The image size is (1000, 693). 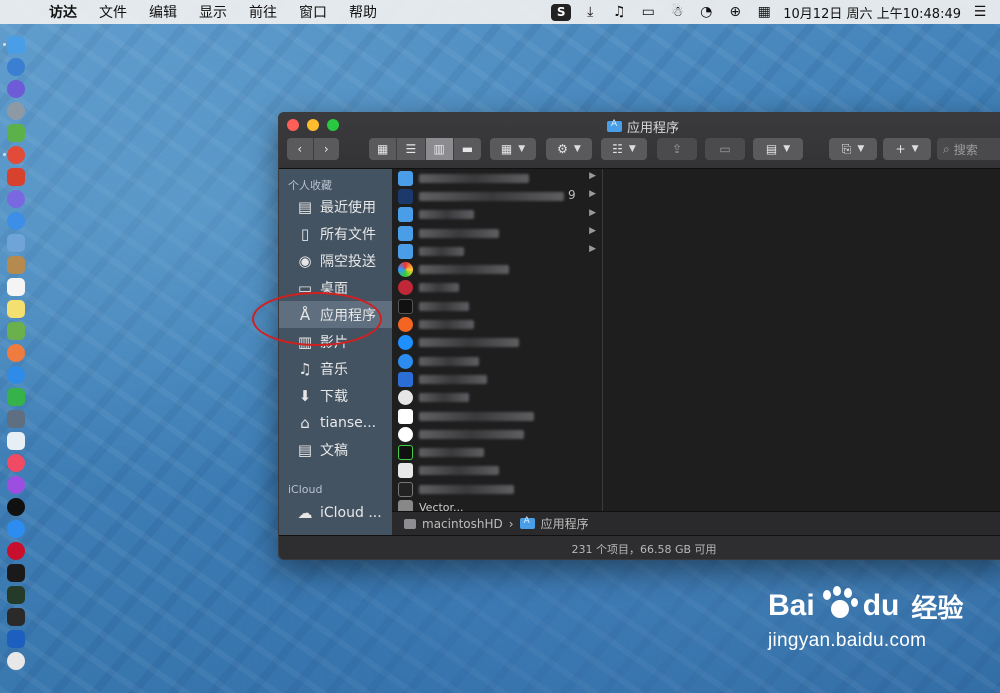 What do you see at coordinates (847, 640) in the screenshot?
I see `watermark-url: jingyan.baidu.com` at bounding box center [847, 640].